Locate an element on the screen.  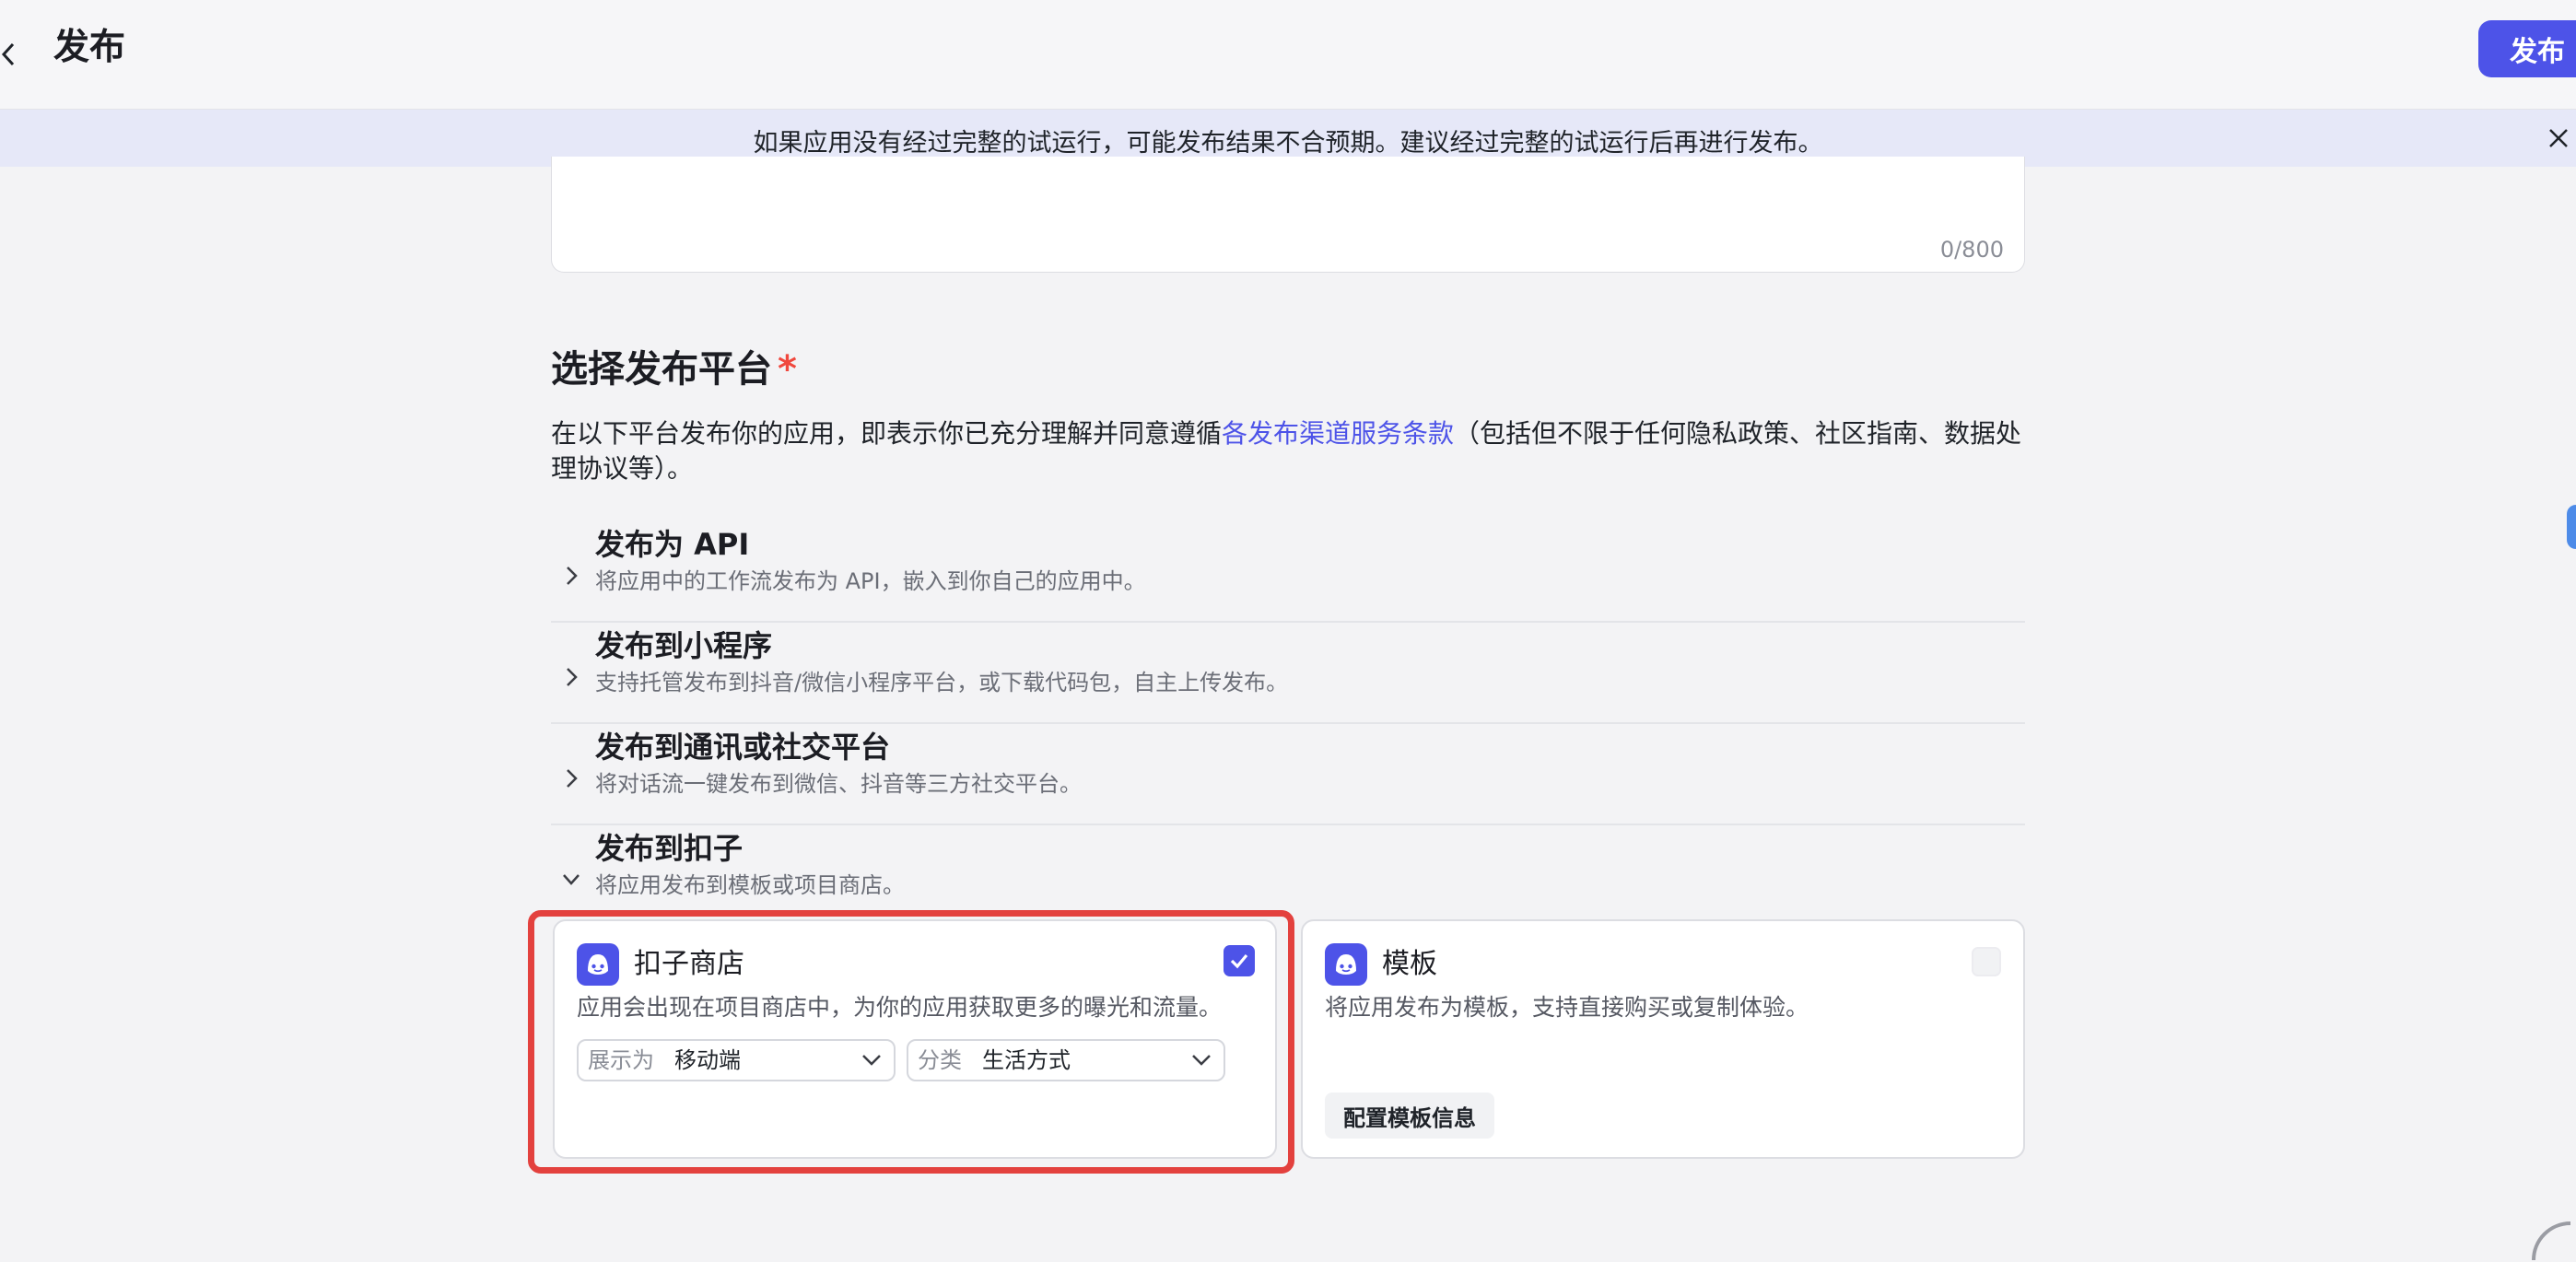
check-icon is located at coordinates (1239, 961).